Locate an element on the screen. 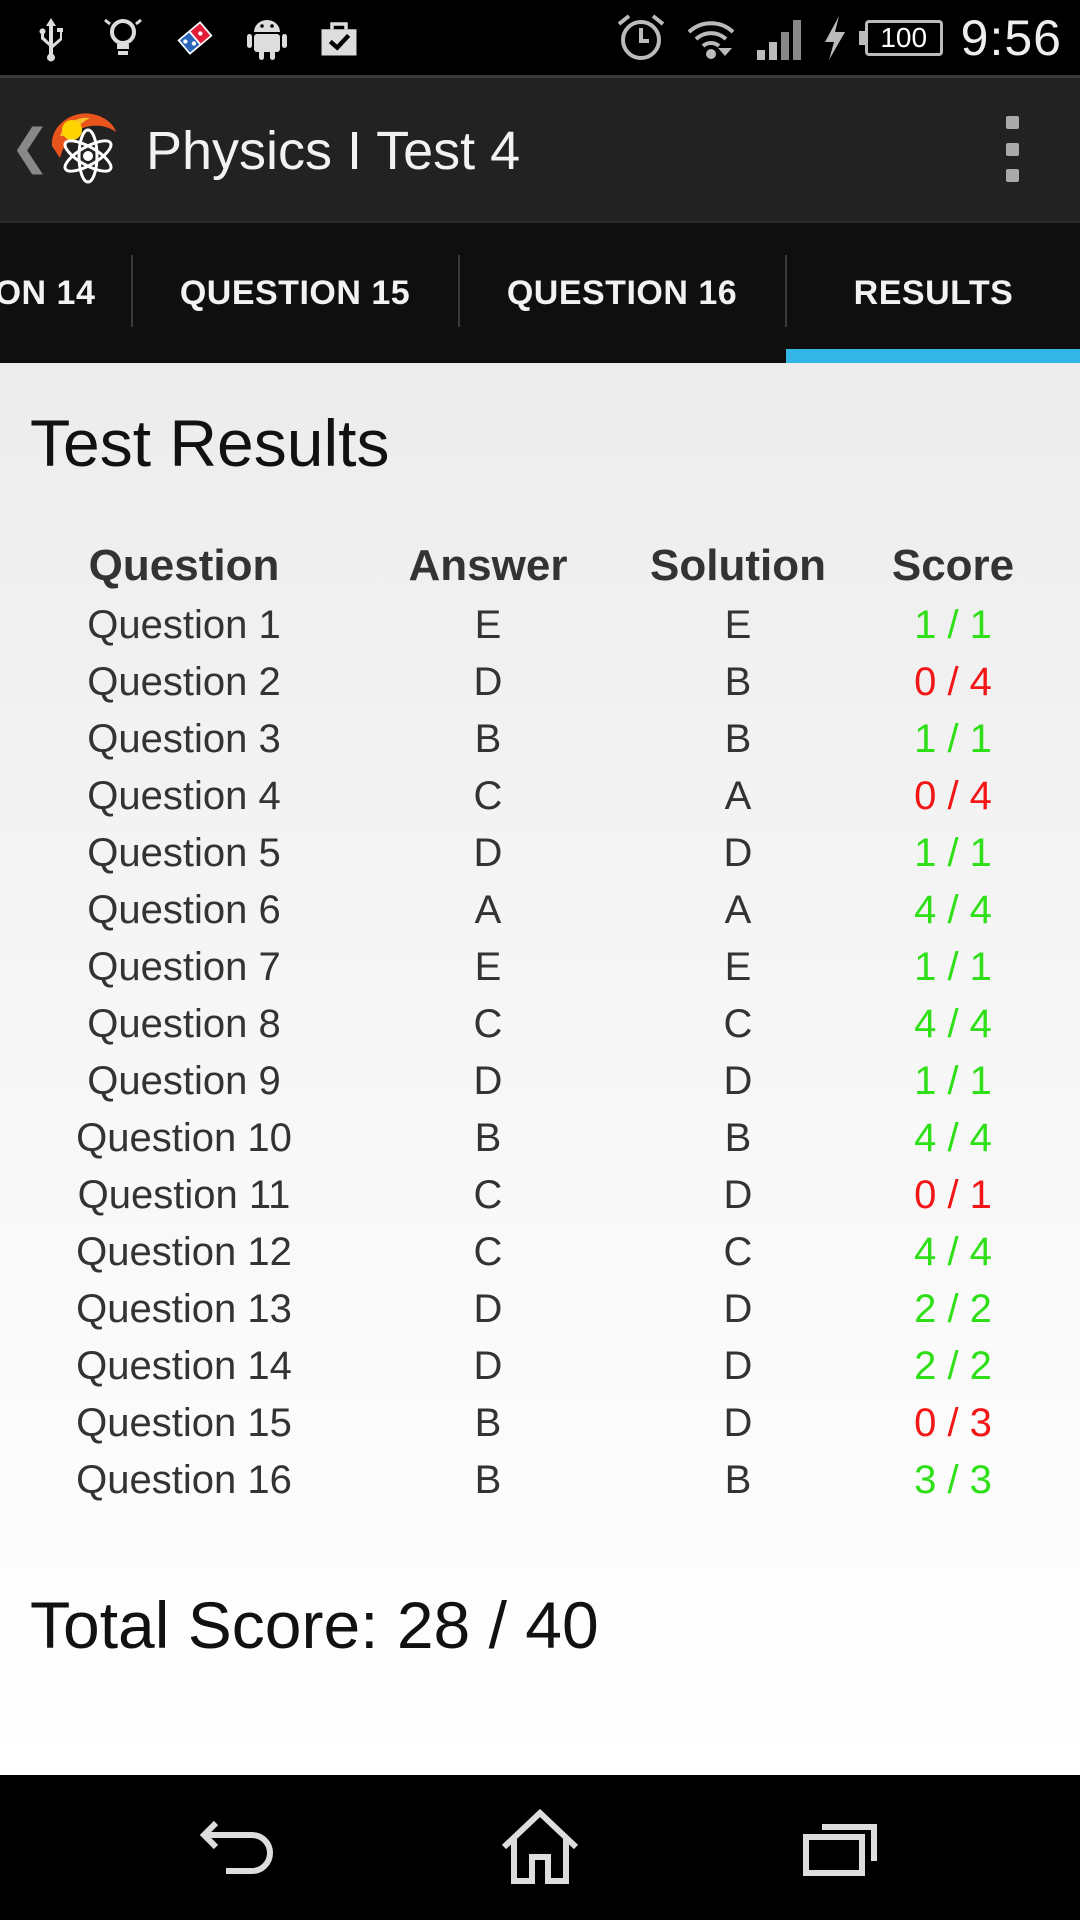 The image size is (1080, 1920). back-icon is located at coordinates (240, 1847).